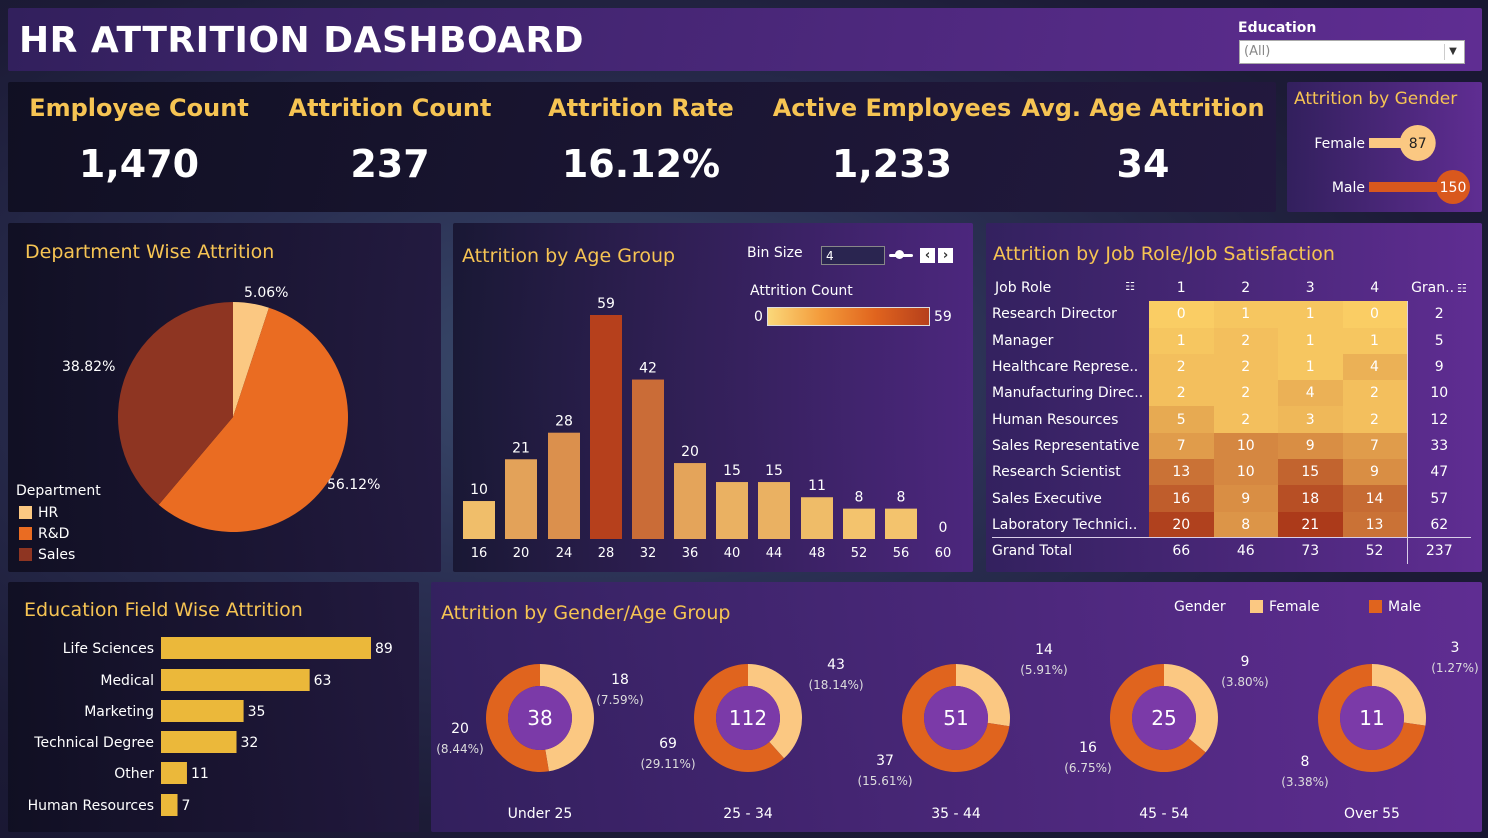 This screenshot has height=838, width=1488. What do you see at coordinates (690, 452) in the screenshot?
I see `bar-value-label: 20` at bounding box center [690, 452].